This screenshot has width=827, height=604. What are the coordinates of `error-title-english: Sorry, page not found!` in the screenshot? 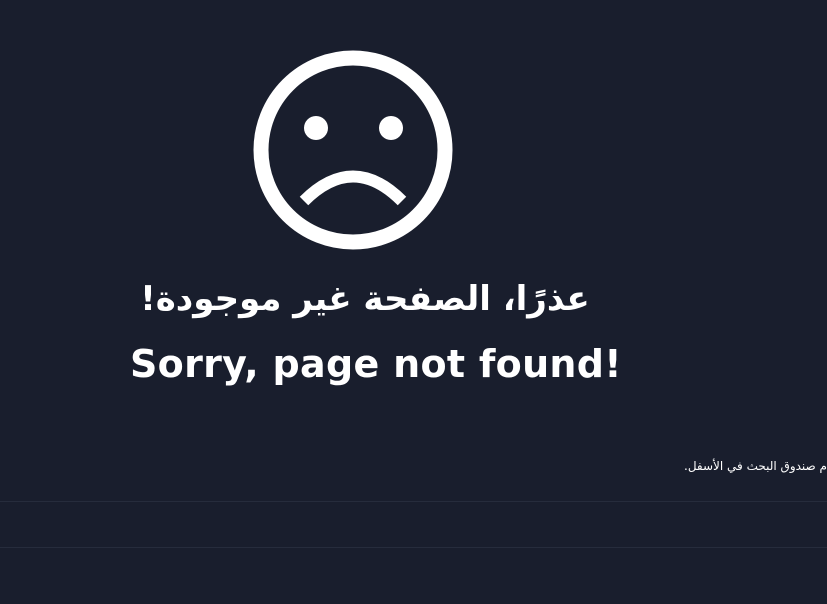 It's located at (376, 364).